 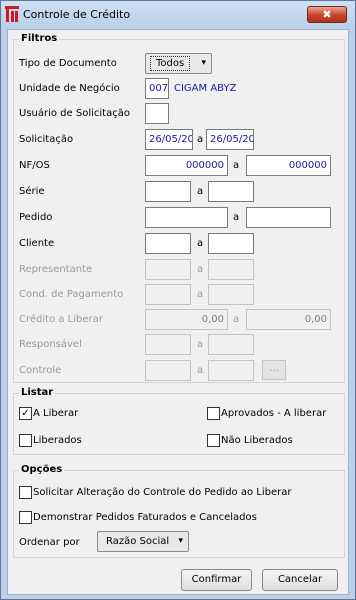 I want to click on cond-pagamento-from-input, so click(x=168, y=294).